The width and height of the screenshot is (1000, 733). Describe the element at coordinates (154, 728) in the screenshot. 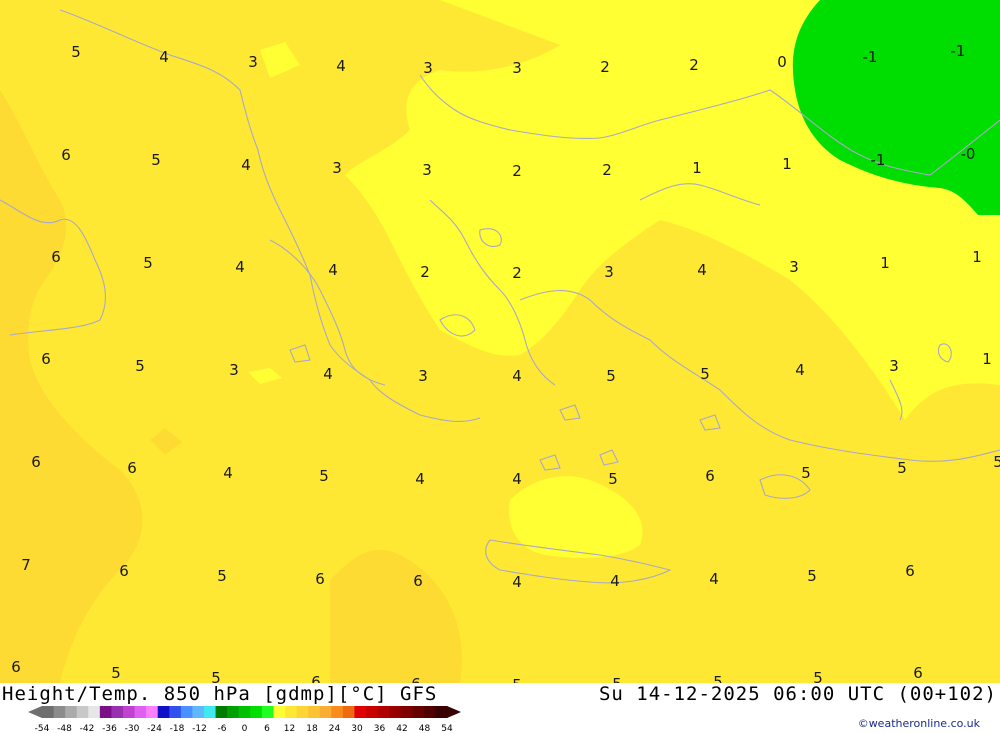

I see `scale-tick-label: -24` at that location.